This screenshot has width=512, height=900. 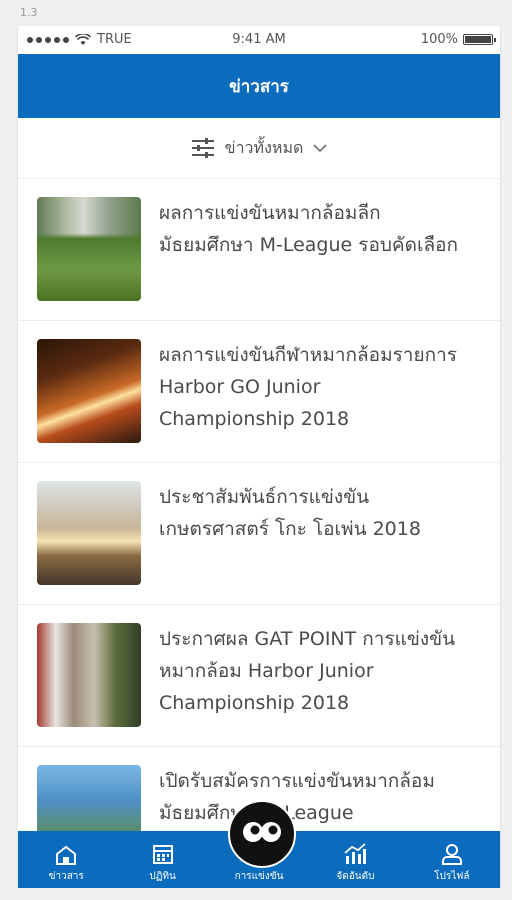 I want to click on profile-icon, so click(x=451, y=854).